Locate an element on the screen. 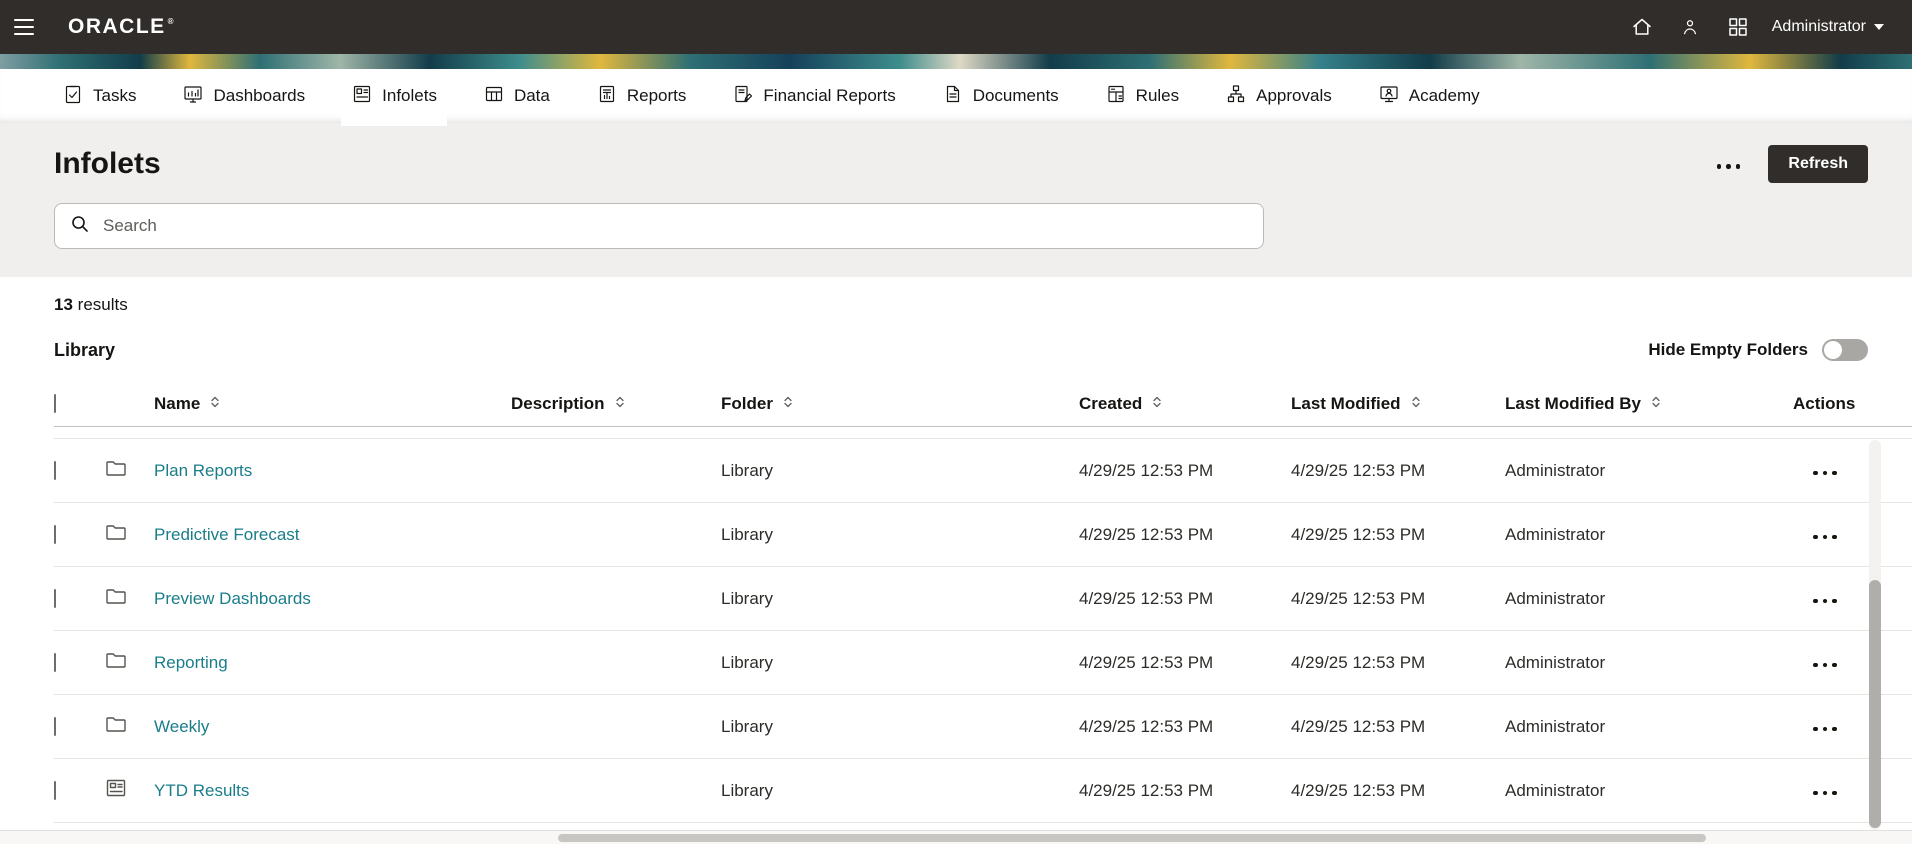 The height and width of the screenshot is (844, 1912). item-name-link: Reporting is located at coordinates (191, 662).